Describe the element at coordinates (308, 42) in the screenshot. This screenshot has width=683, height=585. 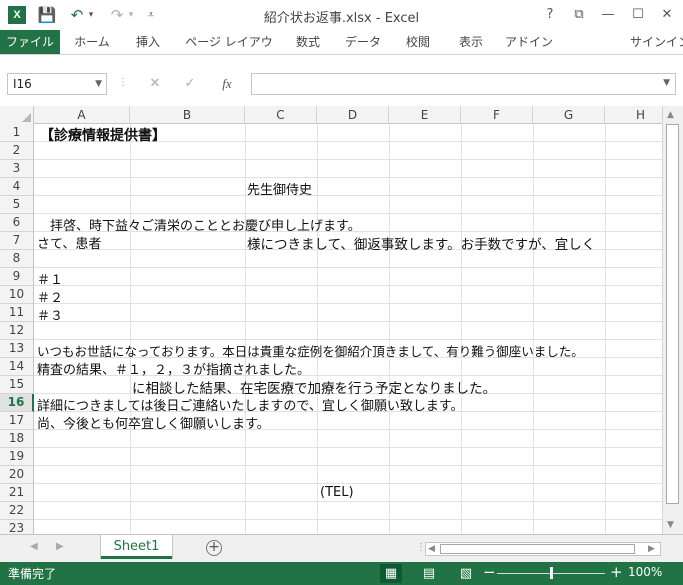
I see `tab-formulas: 数式` at that location.